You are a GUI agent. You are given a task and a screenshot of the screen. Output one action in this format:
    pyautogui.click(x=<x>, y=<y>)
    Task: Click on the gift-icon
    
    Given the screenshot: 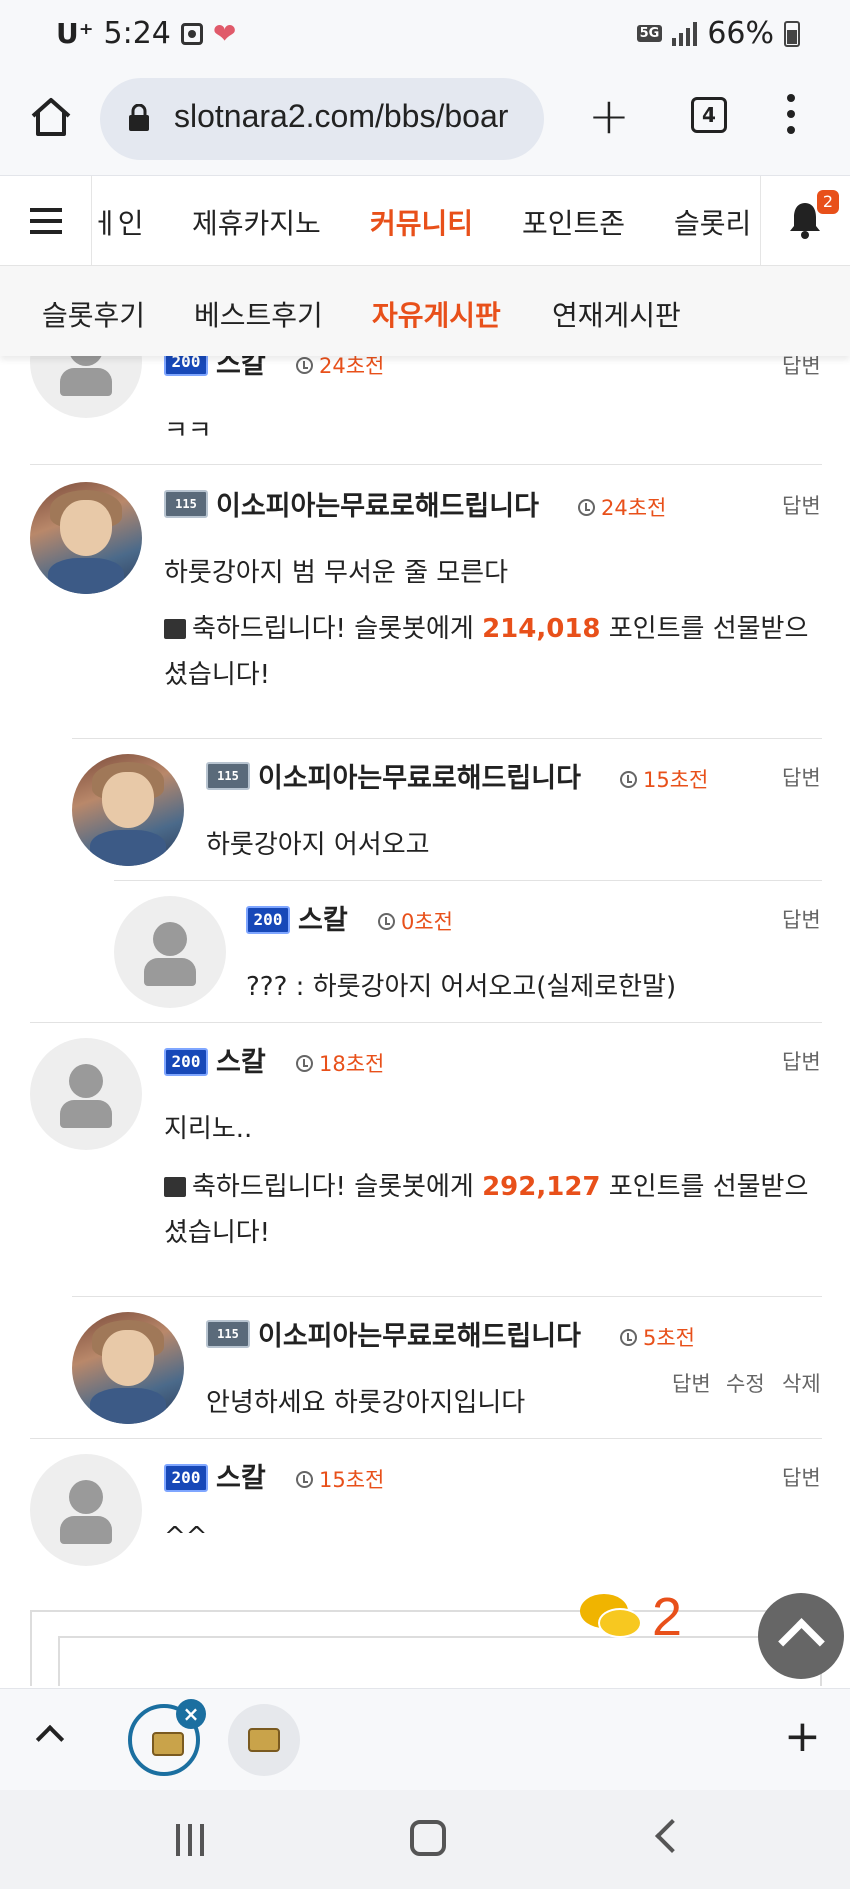 What is the action you would take?
    pyautogui.click(x=175, y=1187)
    